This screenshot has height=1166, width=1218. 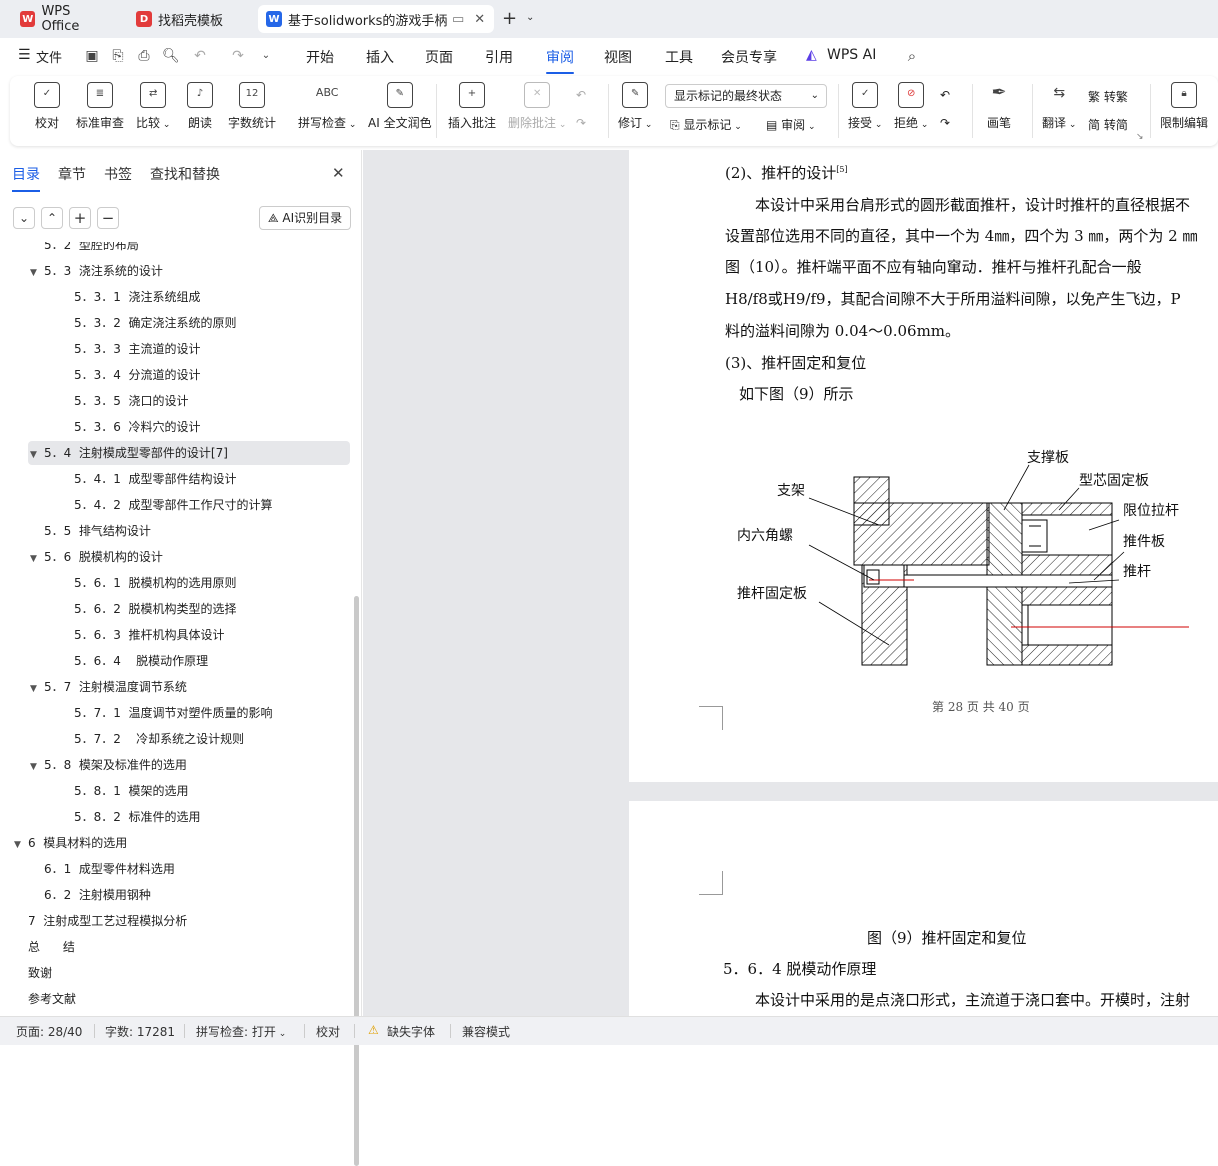 What do you see at coordinates (252, 106) in the screenshot?
I see `word-count-button: 12 字数统计` at bounding box center [252, 106].